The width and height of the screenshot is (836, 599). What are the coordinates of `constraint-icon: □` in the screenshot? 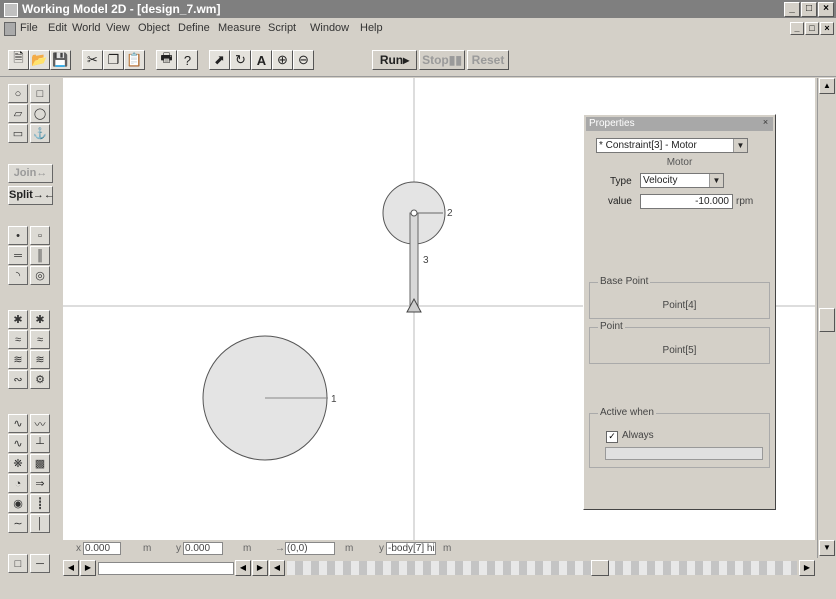 It's located at (18, 563).